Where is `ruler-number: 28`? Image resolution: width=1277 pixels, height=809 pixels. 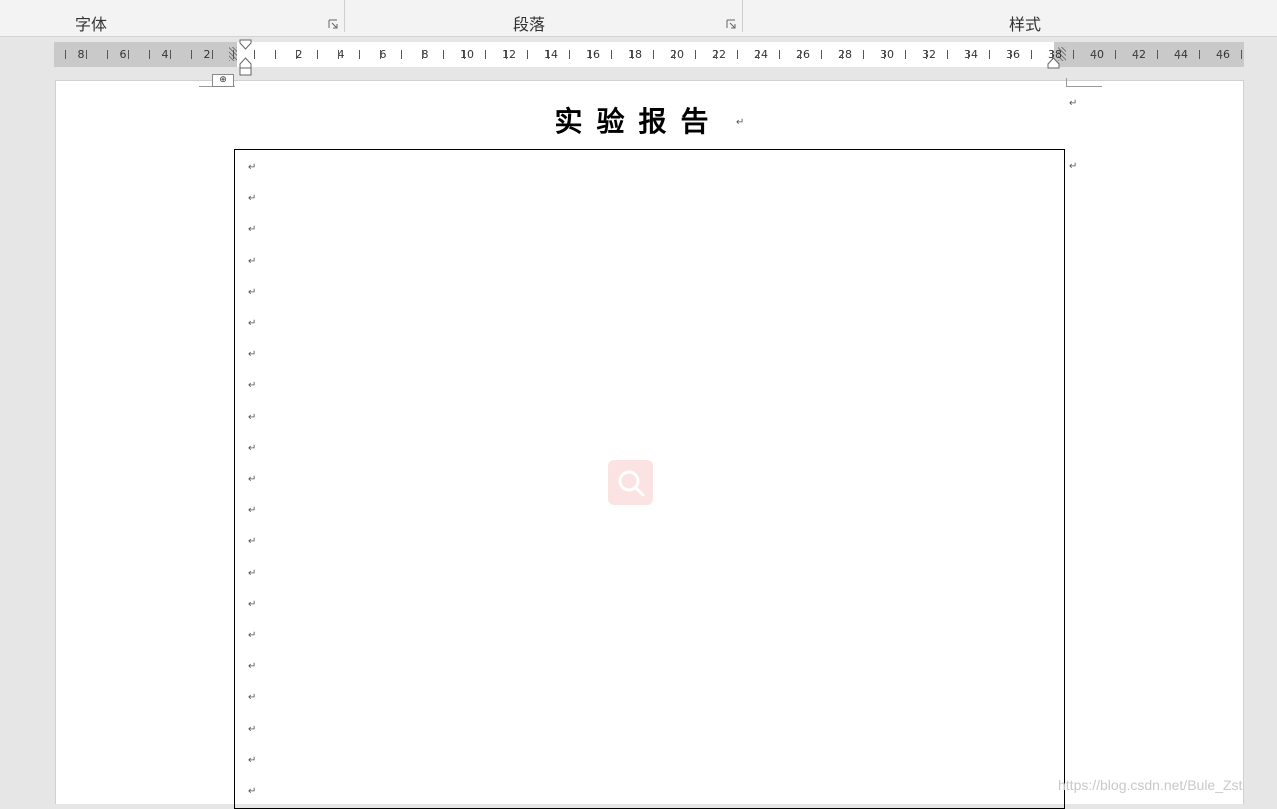
ruler-number: 28 is located at coordinates (845, 54).